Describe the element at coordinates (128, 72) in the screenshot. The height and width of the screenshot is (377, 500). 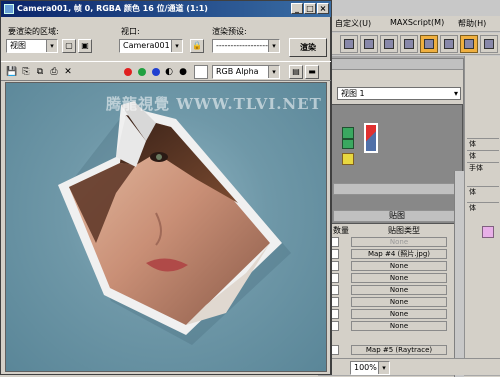
I see `red-channel-toggle` at that location.